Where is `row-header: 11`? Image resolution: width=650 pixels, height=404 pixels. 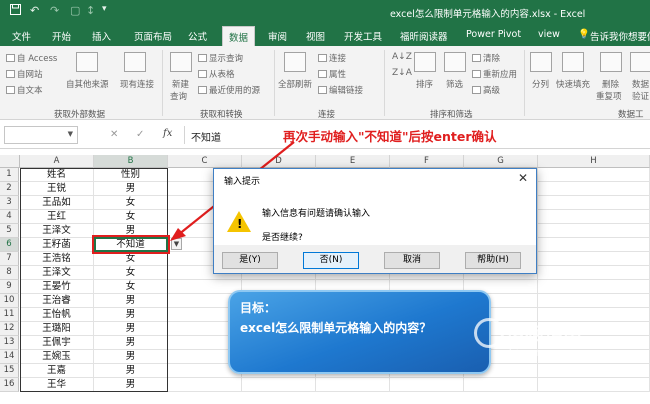 row-header: 11 is located at coordinates (9, 315).